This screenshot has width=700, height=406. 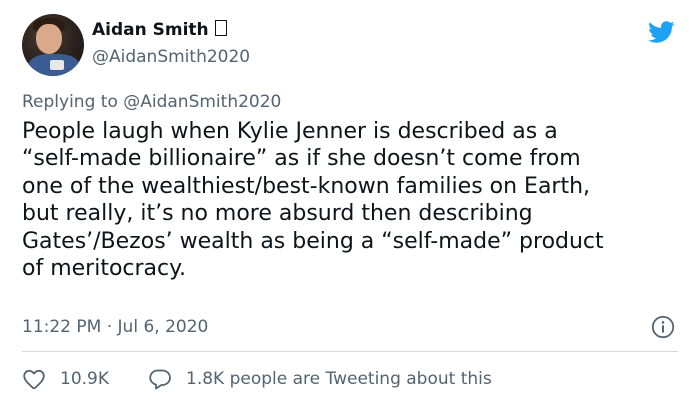 I want to click on avatar-face, so click(x=49, y=39).